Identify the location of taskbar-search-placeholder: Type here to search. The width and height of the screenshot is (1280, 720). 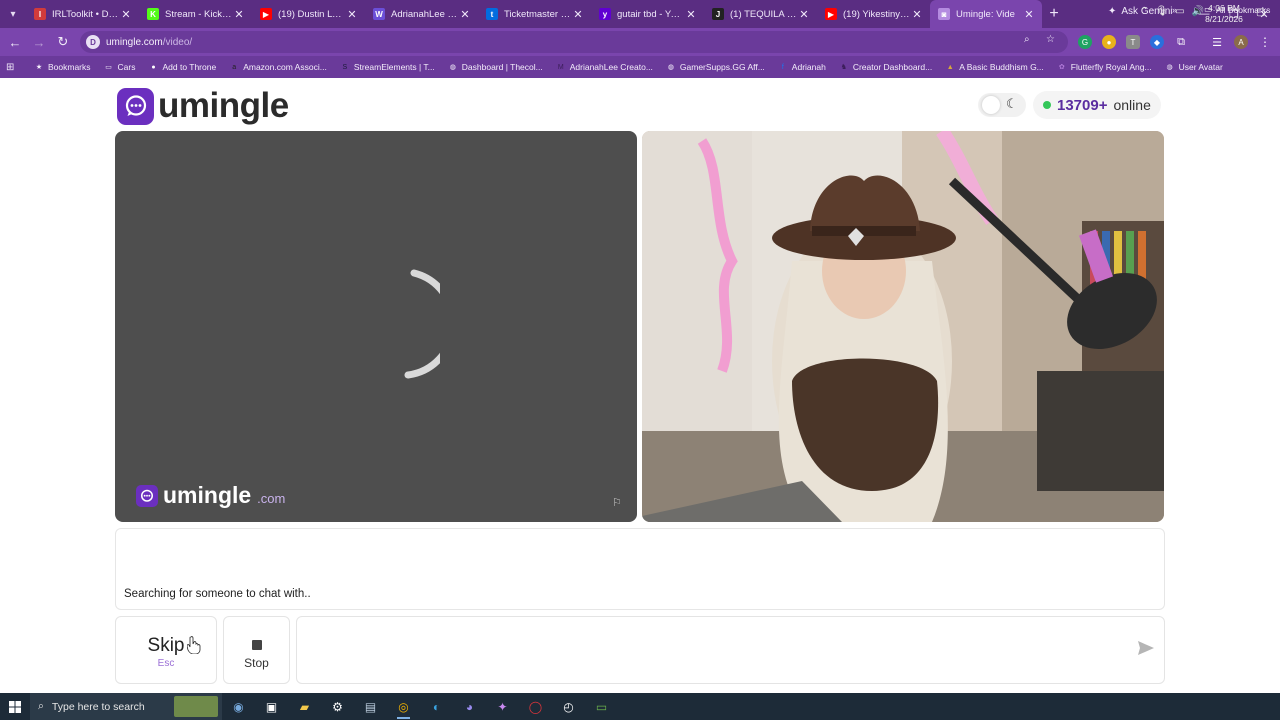
(98, 706).